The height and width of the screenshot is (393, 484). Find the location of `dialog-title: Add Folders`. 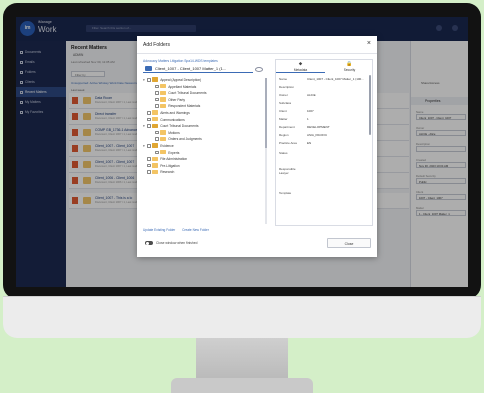

dialog-title: Add Folders is located at coordinates (156, 45).